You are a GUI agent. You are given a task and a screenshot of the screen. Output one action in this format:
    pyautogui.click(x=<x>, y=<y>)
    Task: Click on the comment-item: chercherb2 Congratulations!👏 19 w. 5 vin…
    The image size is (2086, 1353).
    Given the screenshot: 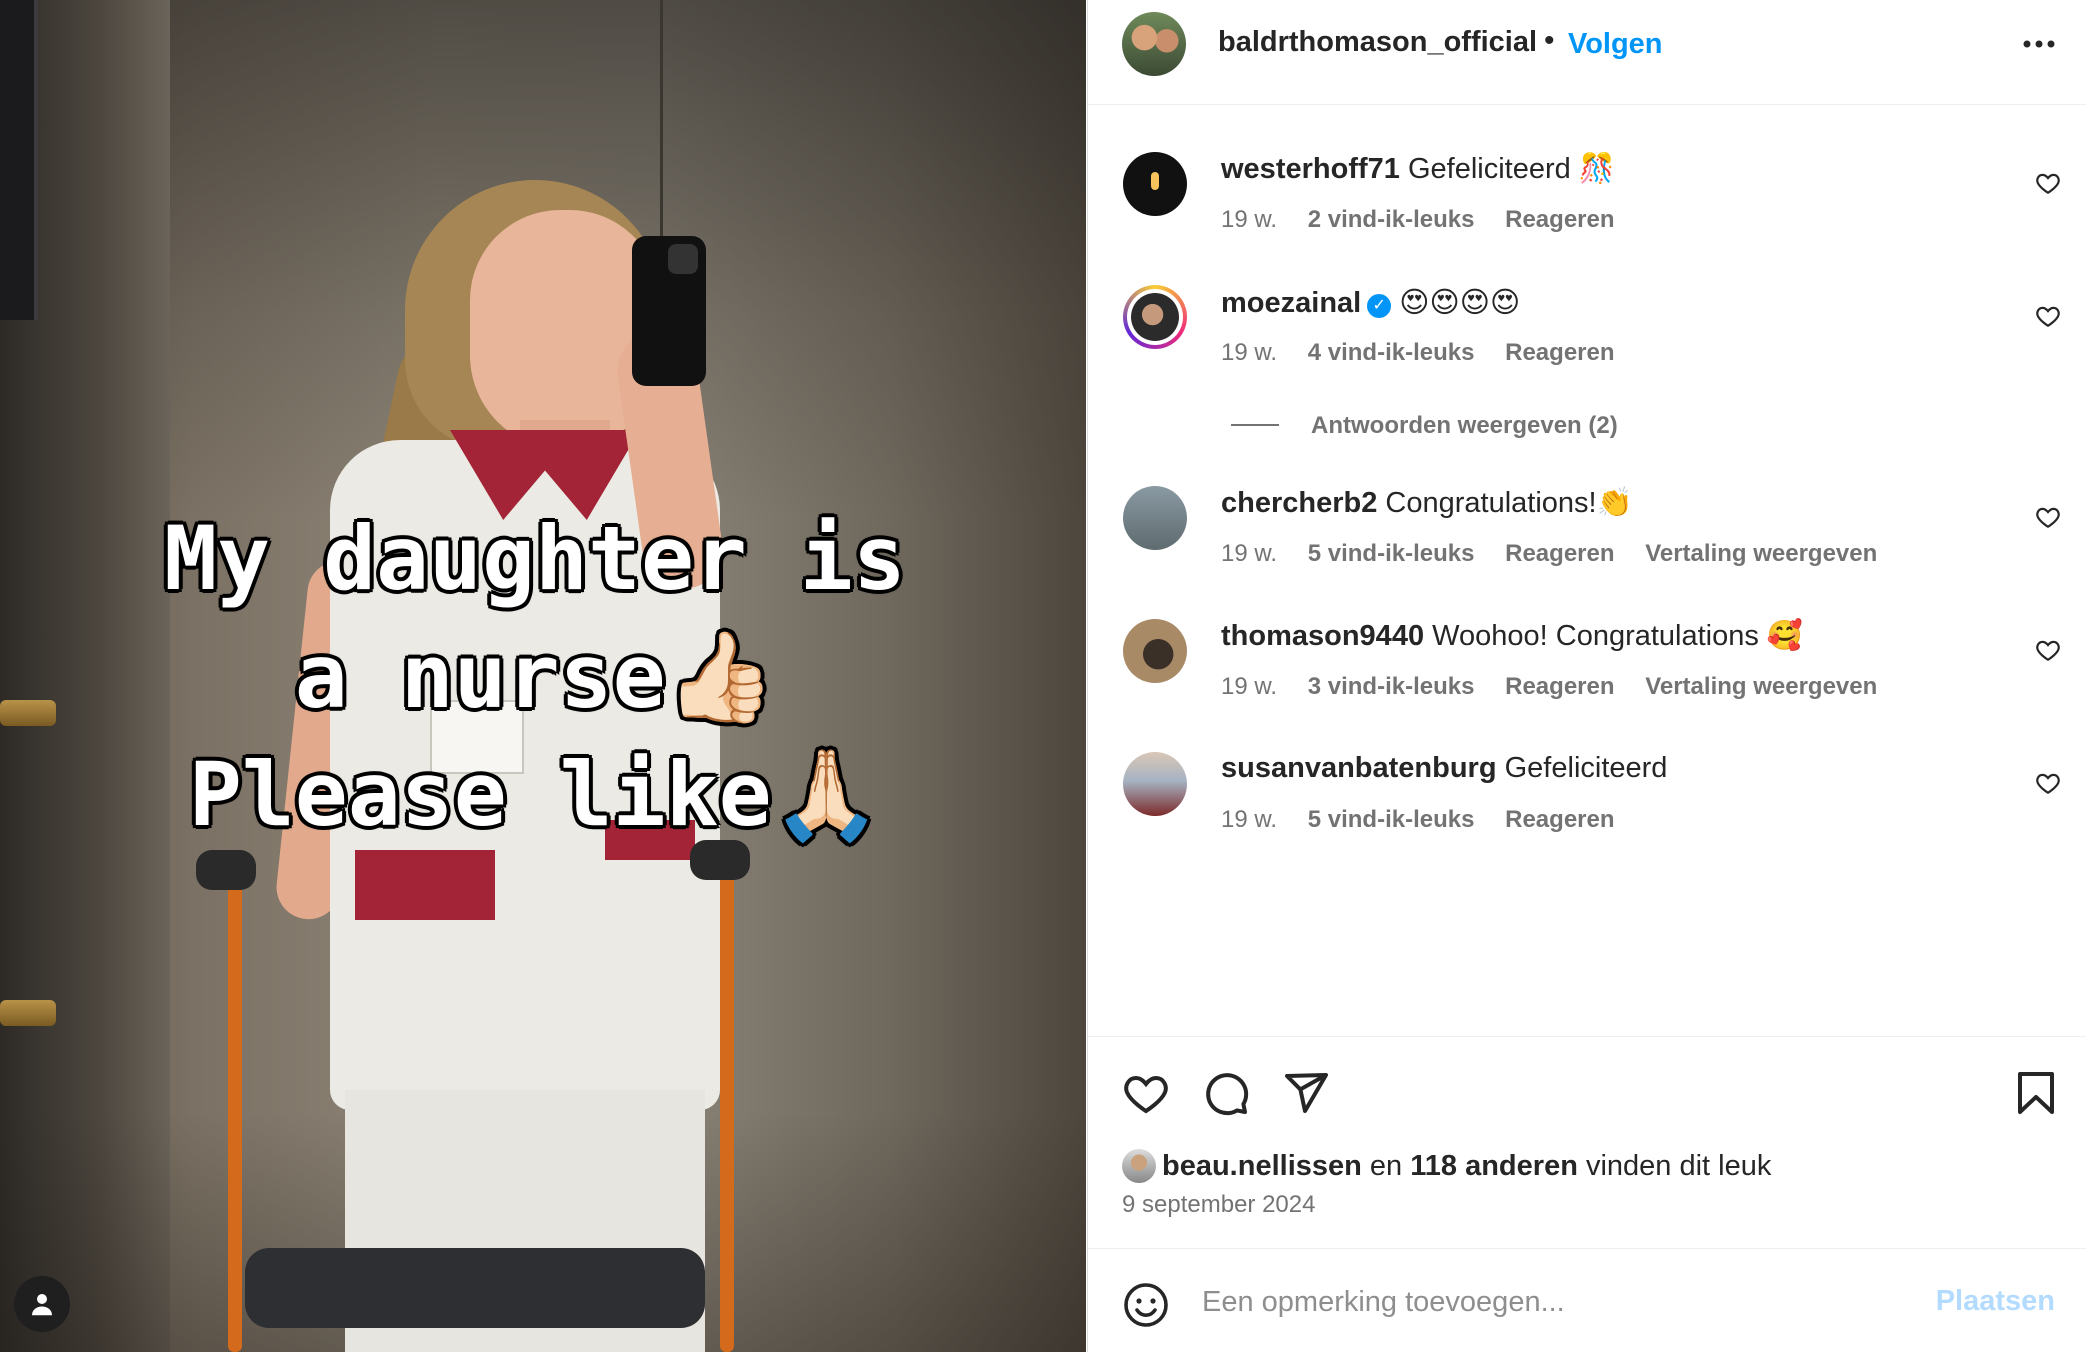 What is the action you would take?
    pyautogui.click(x=1587, y=502)
    